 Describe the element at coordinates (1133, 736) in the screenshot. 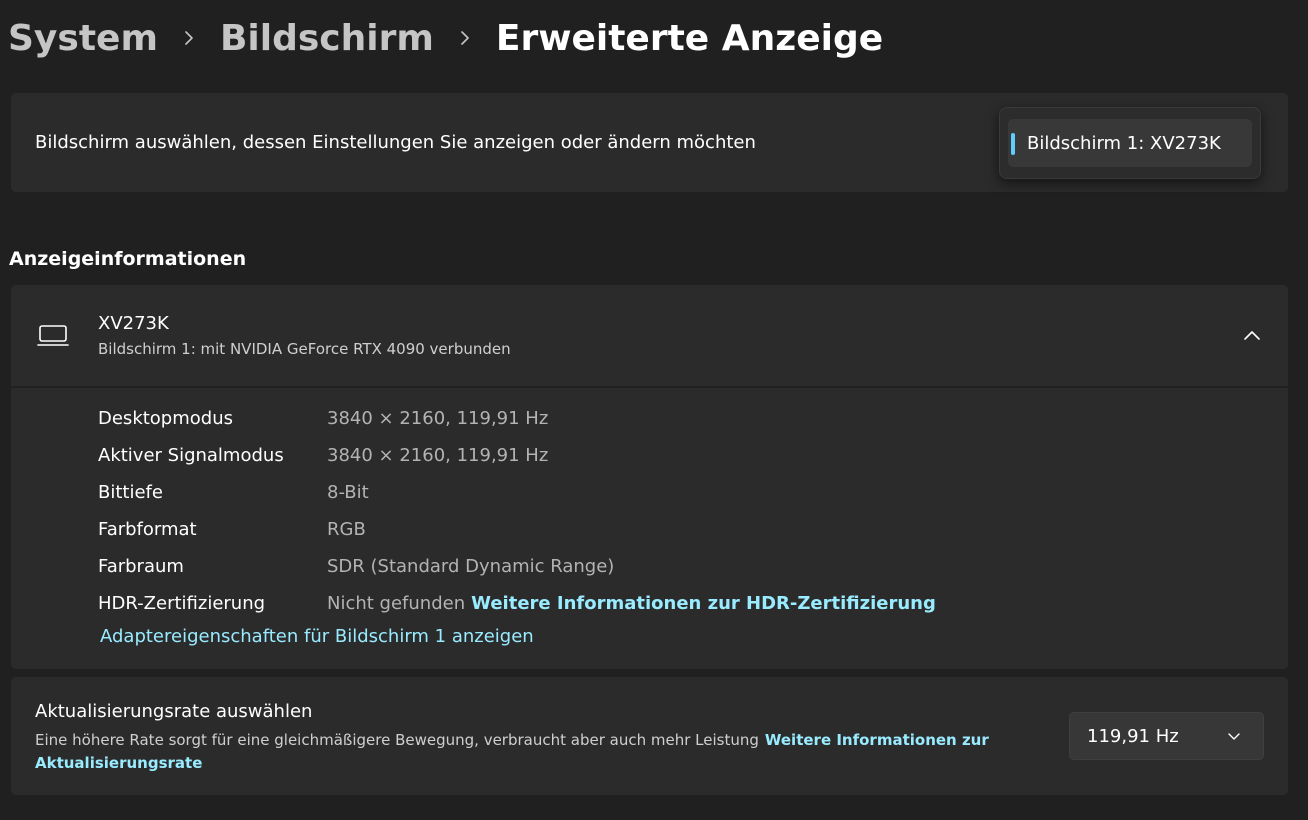

I see `refresh-rate-value: 119,91 Hz` at that location.